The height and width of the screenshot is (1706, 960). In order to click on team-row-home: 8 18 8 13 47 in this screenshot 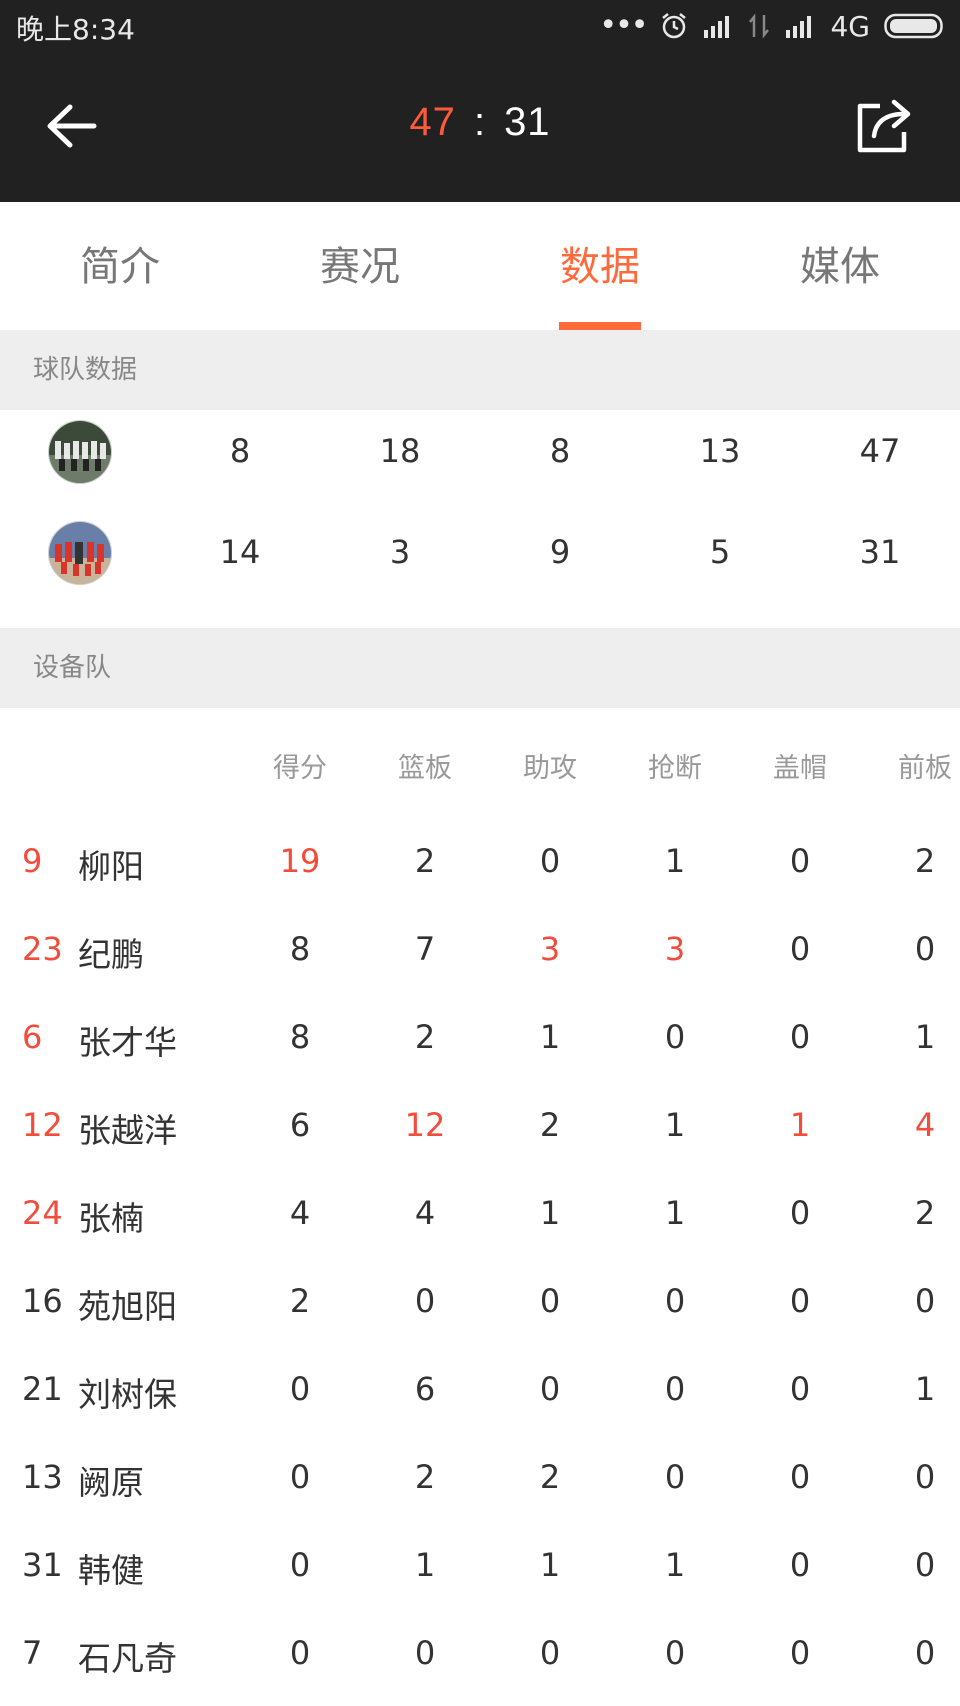, I will do `click(480, 452)`.